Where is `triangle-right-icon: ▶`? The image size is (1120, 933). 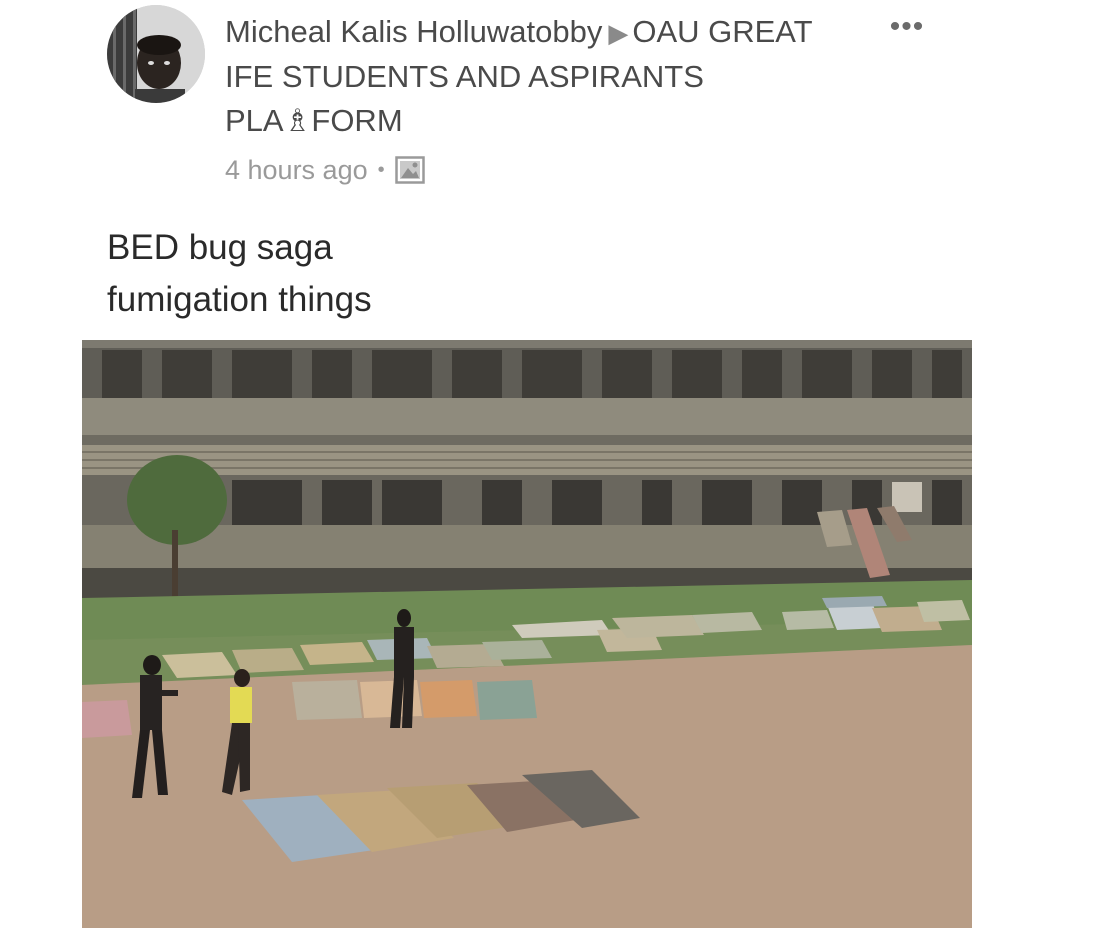
triangle-right-icon: ▶ is located at coordinates (618, 33).